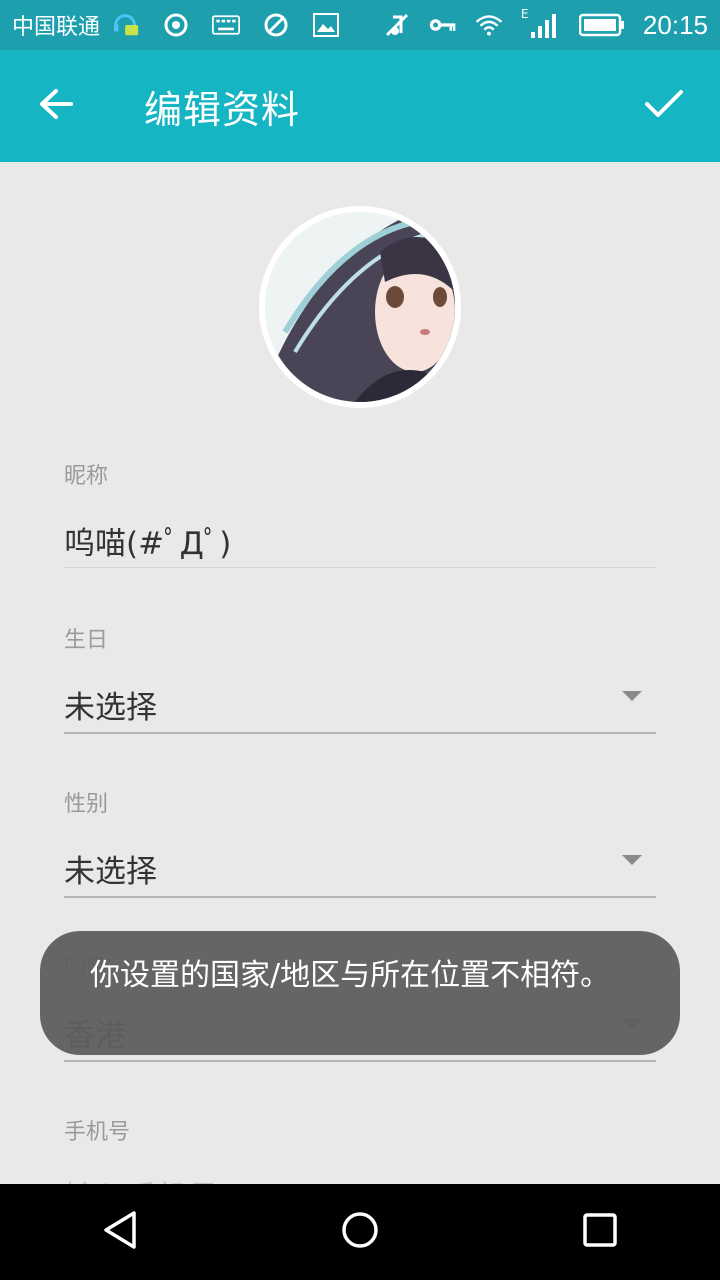 This screenshot has width=720, height=1280. What do you see at coordinates (86, 804) in the screenshot?
I see `gender-label: 性别` at bounding box center [86, 804].